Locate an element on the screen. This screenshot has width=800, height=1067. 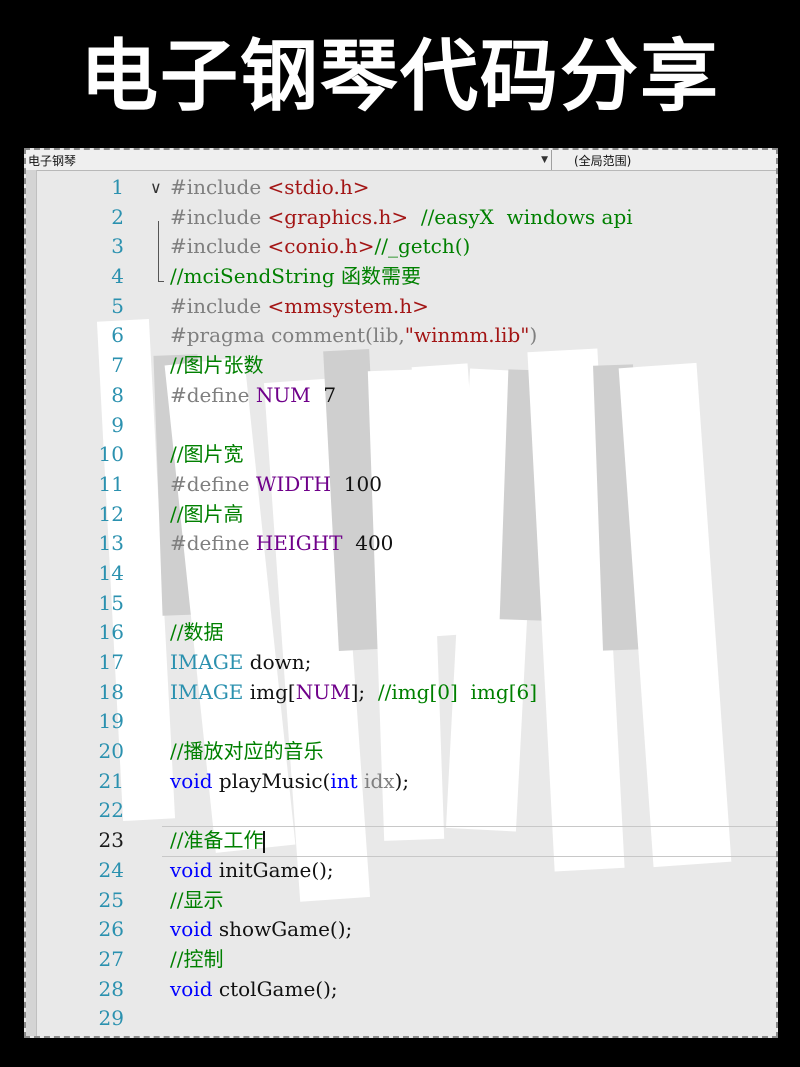
code-line: 4 //mciSendString 函数需要 is located at coordinates (401, 277).